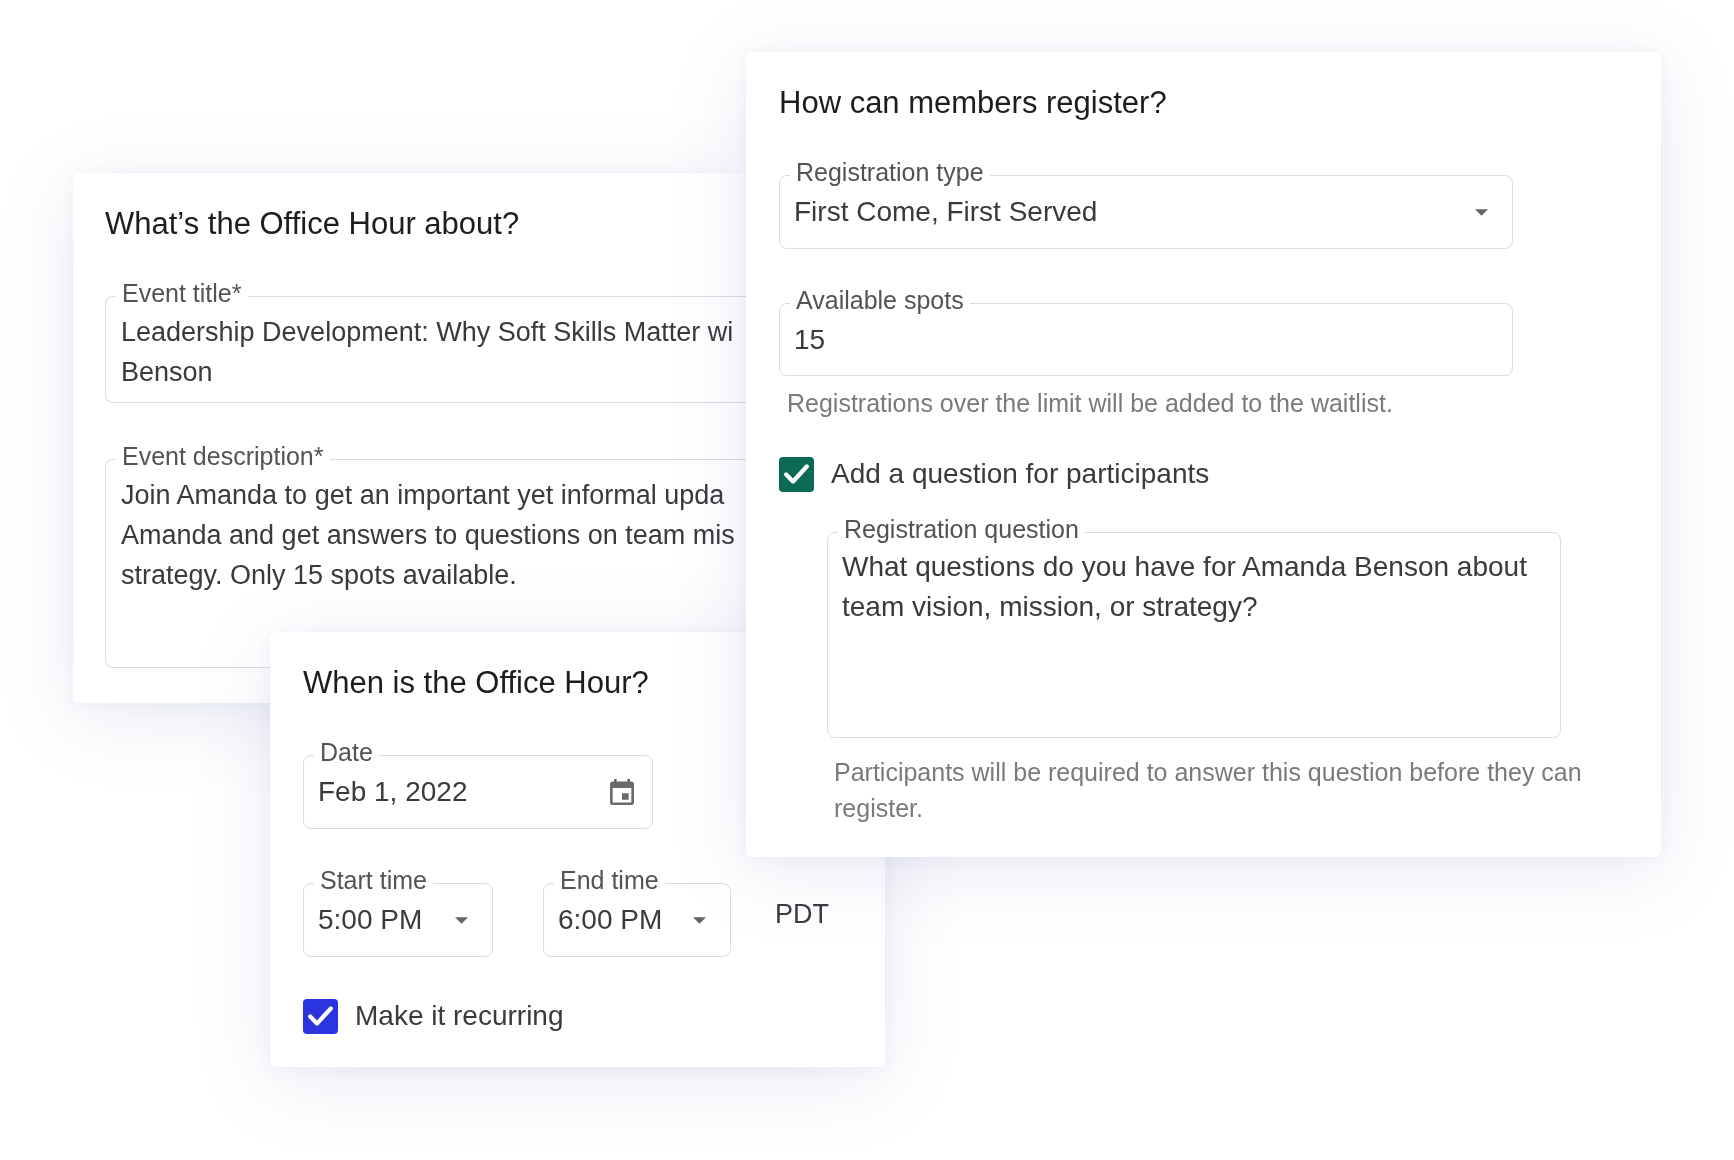 Image resolution: width=1734 pixels, height=1160 pixels. What do you see at coordinates (476, 683) in the screenshot?
I see `section-title: When is the Office Hour?` at bounding box center [476, 683].